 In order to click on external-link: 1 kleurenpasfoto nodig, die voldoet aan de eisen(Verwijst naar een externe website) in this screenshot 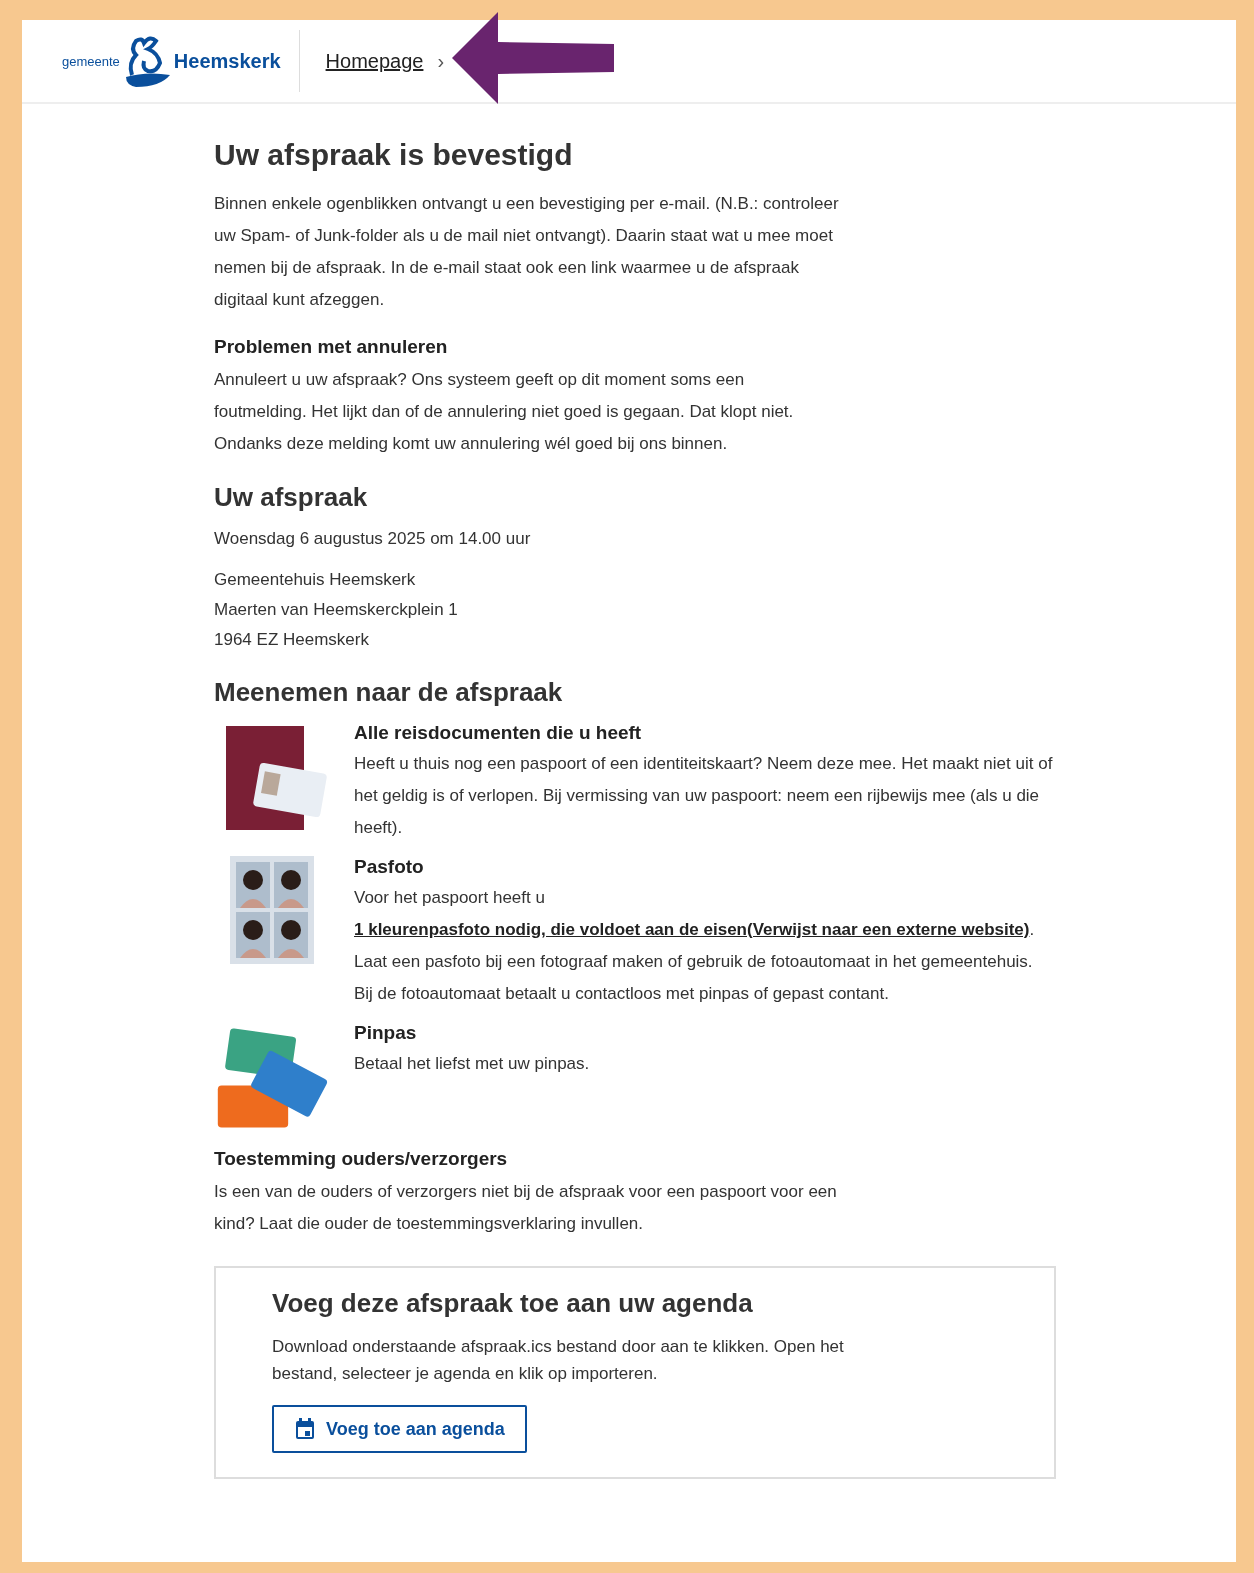, I will do `click(692, 929)`.